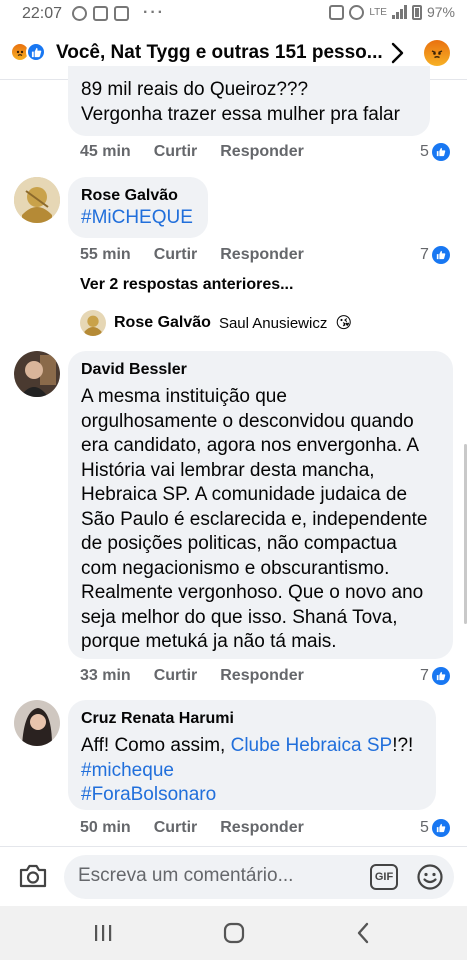 The width and height of the screenshot is (467, 960). I want to click on angry-reaction-button-icon, so click(437, 53).